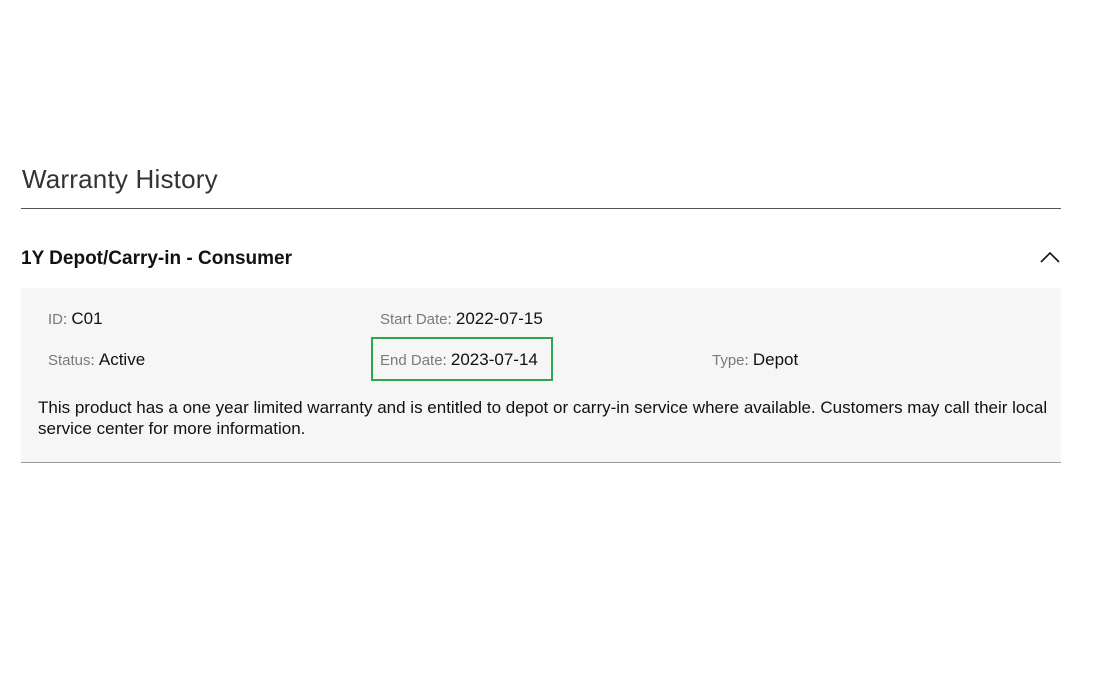 This screenshot has width=1100, height=700. Describe the element at coordinates (97, 359) in the screenshot. I see `status-field: Status: Active` at that location.